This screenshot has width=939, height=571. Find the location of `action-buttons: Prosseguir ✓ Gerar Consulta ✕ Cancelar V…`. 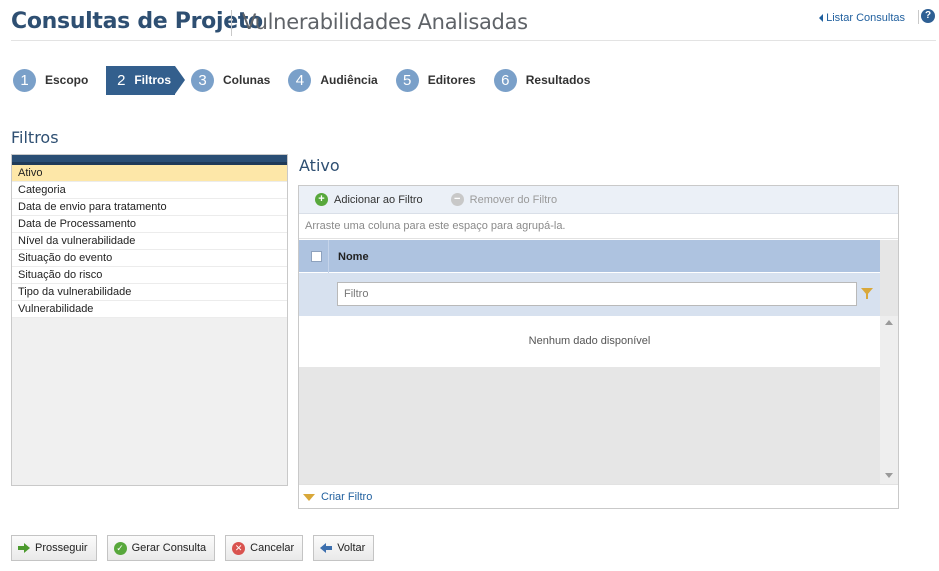

action-buttons: Prosseguir ✓ Gerar Consulta ✕ Cancelar V… is located at coordinates (193, 548).